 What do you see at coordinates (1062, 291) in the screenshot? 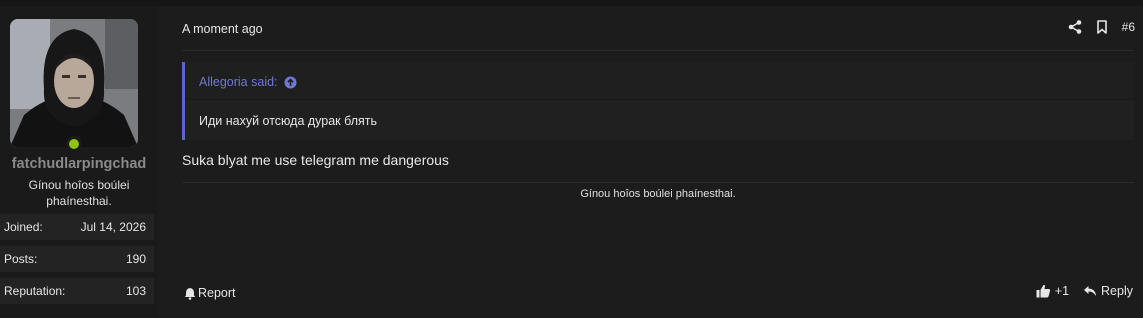
I see `reaction-count: +1` at bounding box center [1062, 291].